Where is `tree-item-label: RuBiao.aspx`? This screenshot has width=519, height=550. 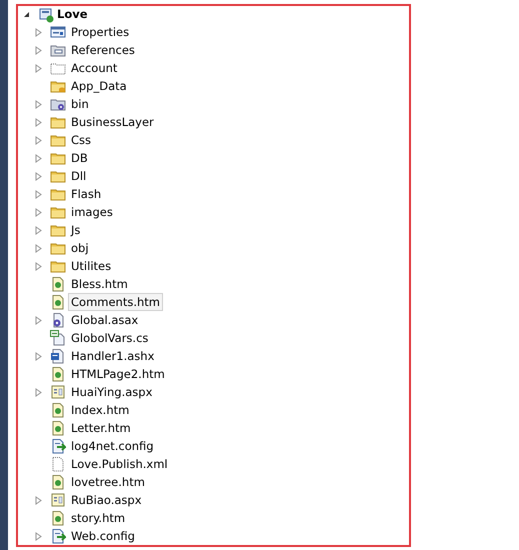 tree-item-label: RuBiao.aspx is located at coordinates (106, 500).